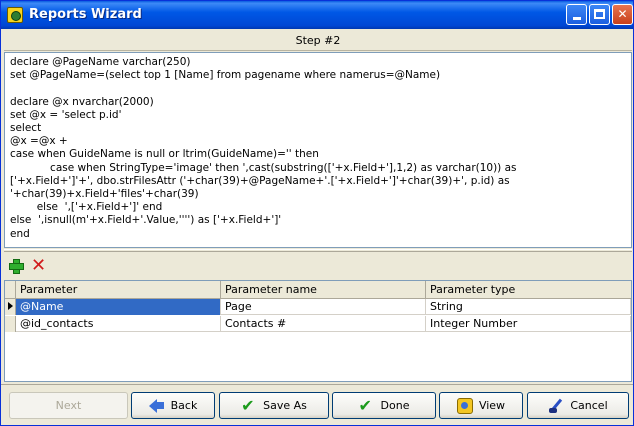 This screenshot has width=634, height=426. What do you see at coordinates (528, 290) in the screenshot?
I see `column-header-parameter-type: Parameter type` at bounding box center [528, 290].